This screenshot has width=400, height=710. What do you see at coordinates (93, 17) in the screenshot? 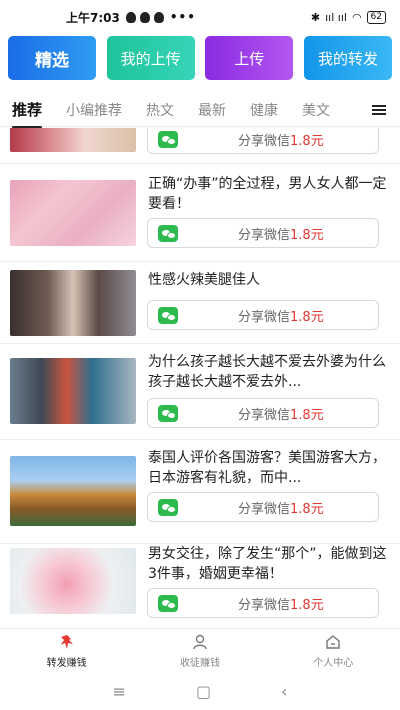
I see `status-time: 上午7:03` at bounding box center [93, 17].